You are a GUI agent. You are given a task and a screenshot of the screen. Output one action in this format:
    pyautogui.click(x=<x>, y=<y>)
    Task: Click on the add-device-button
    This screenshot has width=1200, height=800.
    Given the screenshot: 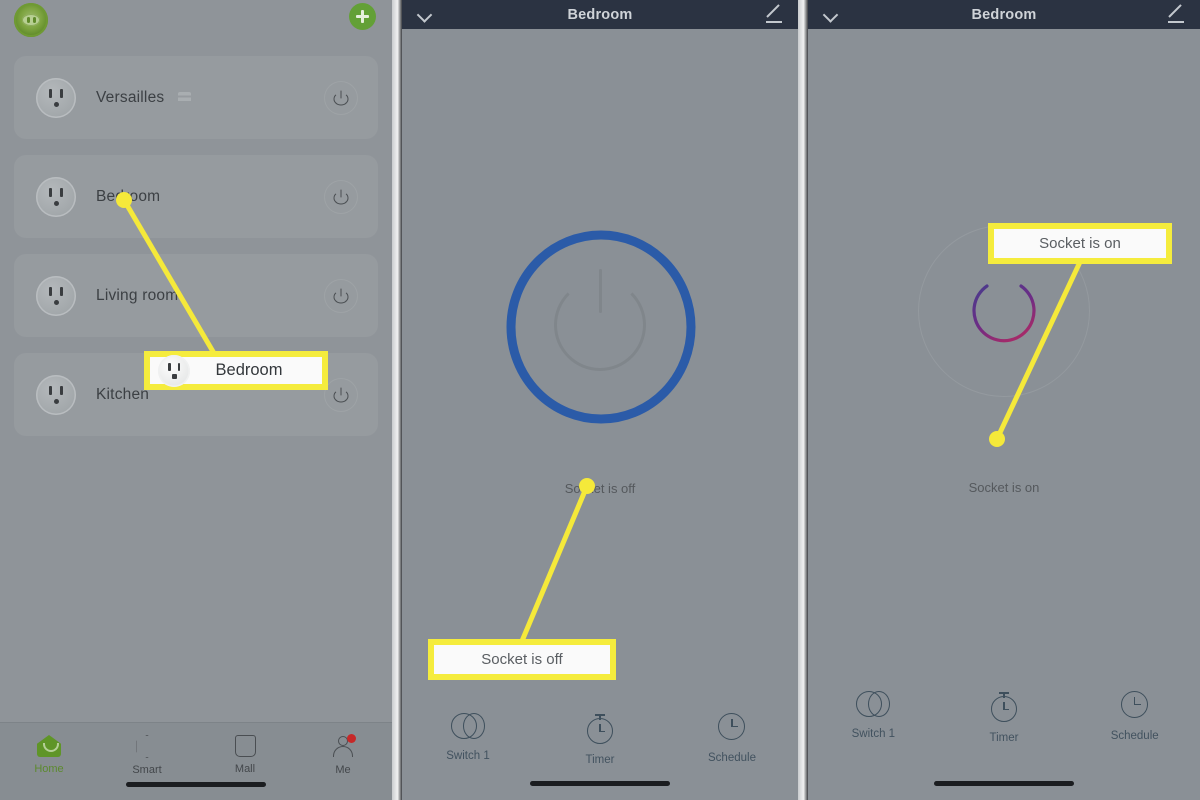 What is the action you would take?
    pyautogui.click(x=362, y=16)
    